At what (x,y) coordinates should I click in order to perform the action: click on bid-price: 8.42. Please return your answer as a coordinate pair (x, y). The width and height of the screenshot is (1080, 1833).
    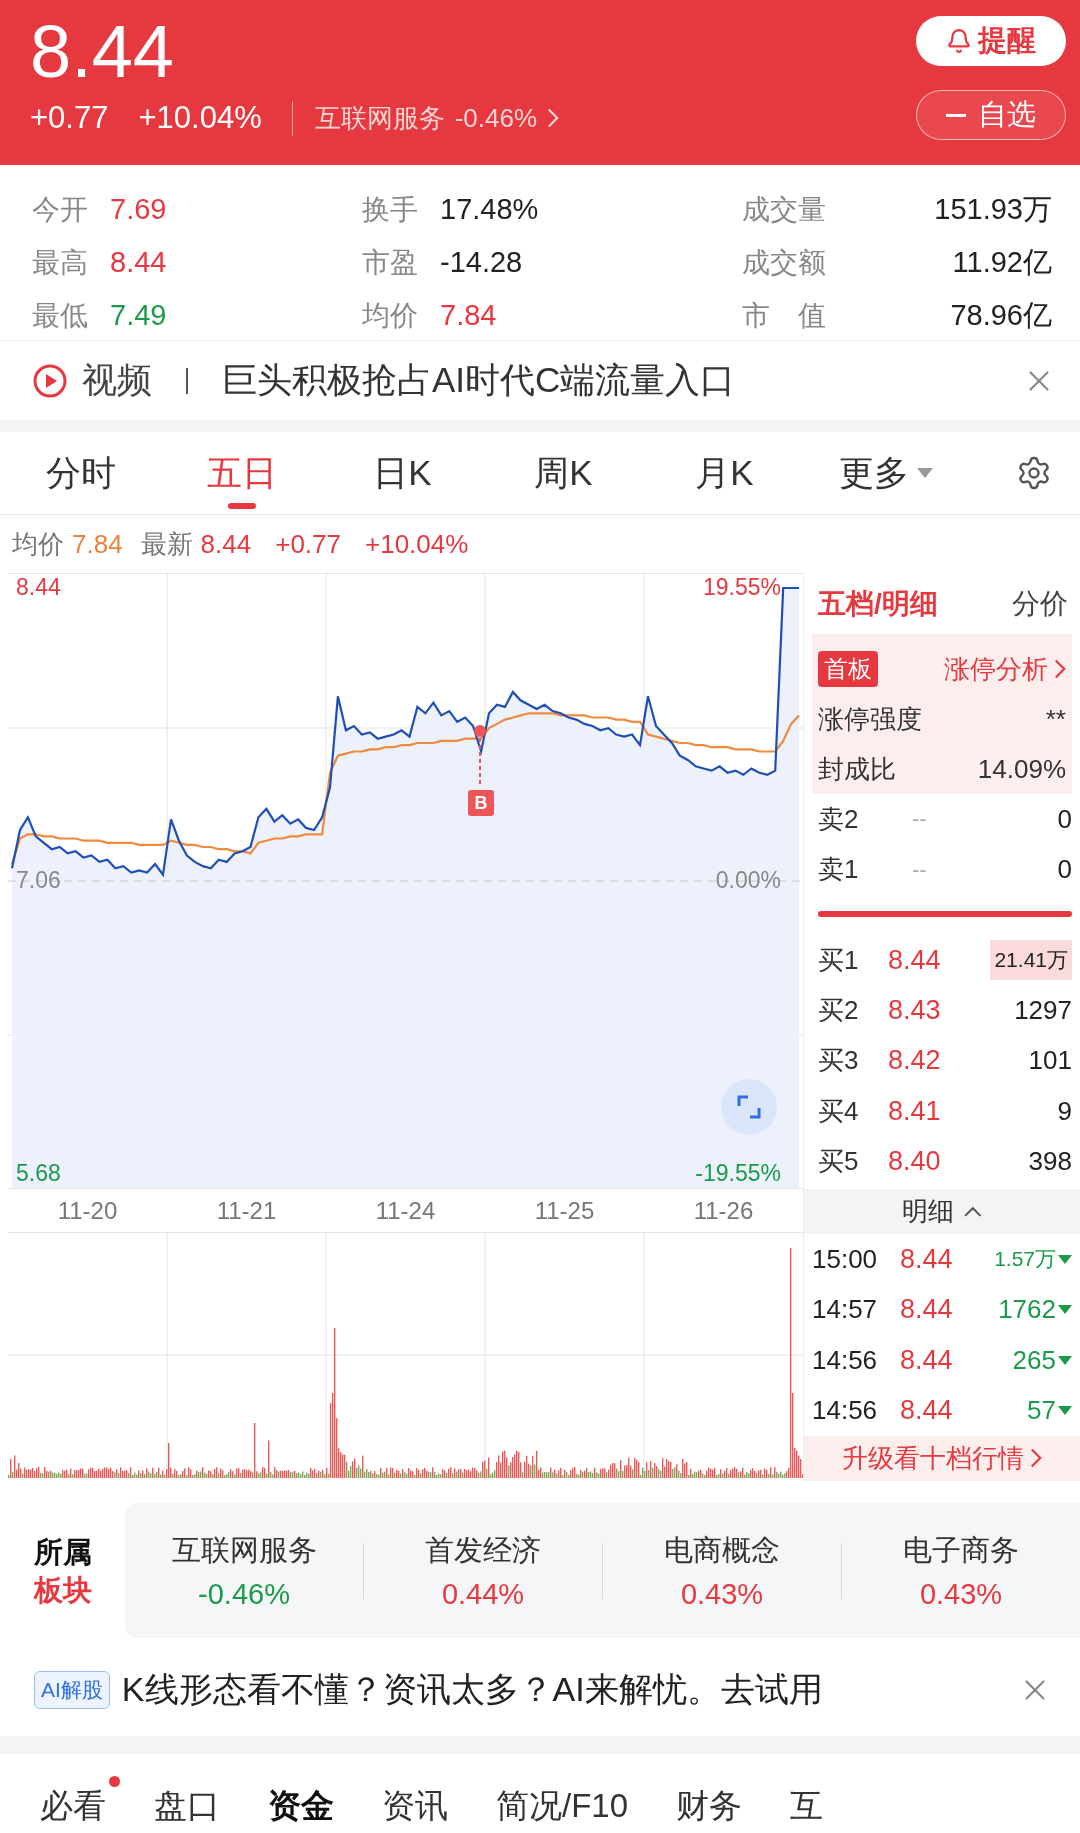
    Looking at the image, I should click on (915, 1061).